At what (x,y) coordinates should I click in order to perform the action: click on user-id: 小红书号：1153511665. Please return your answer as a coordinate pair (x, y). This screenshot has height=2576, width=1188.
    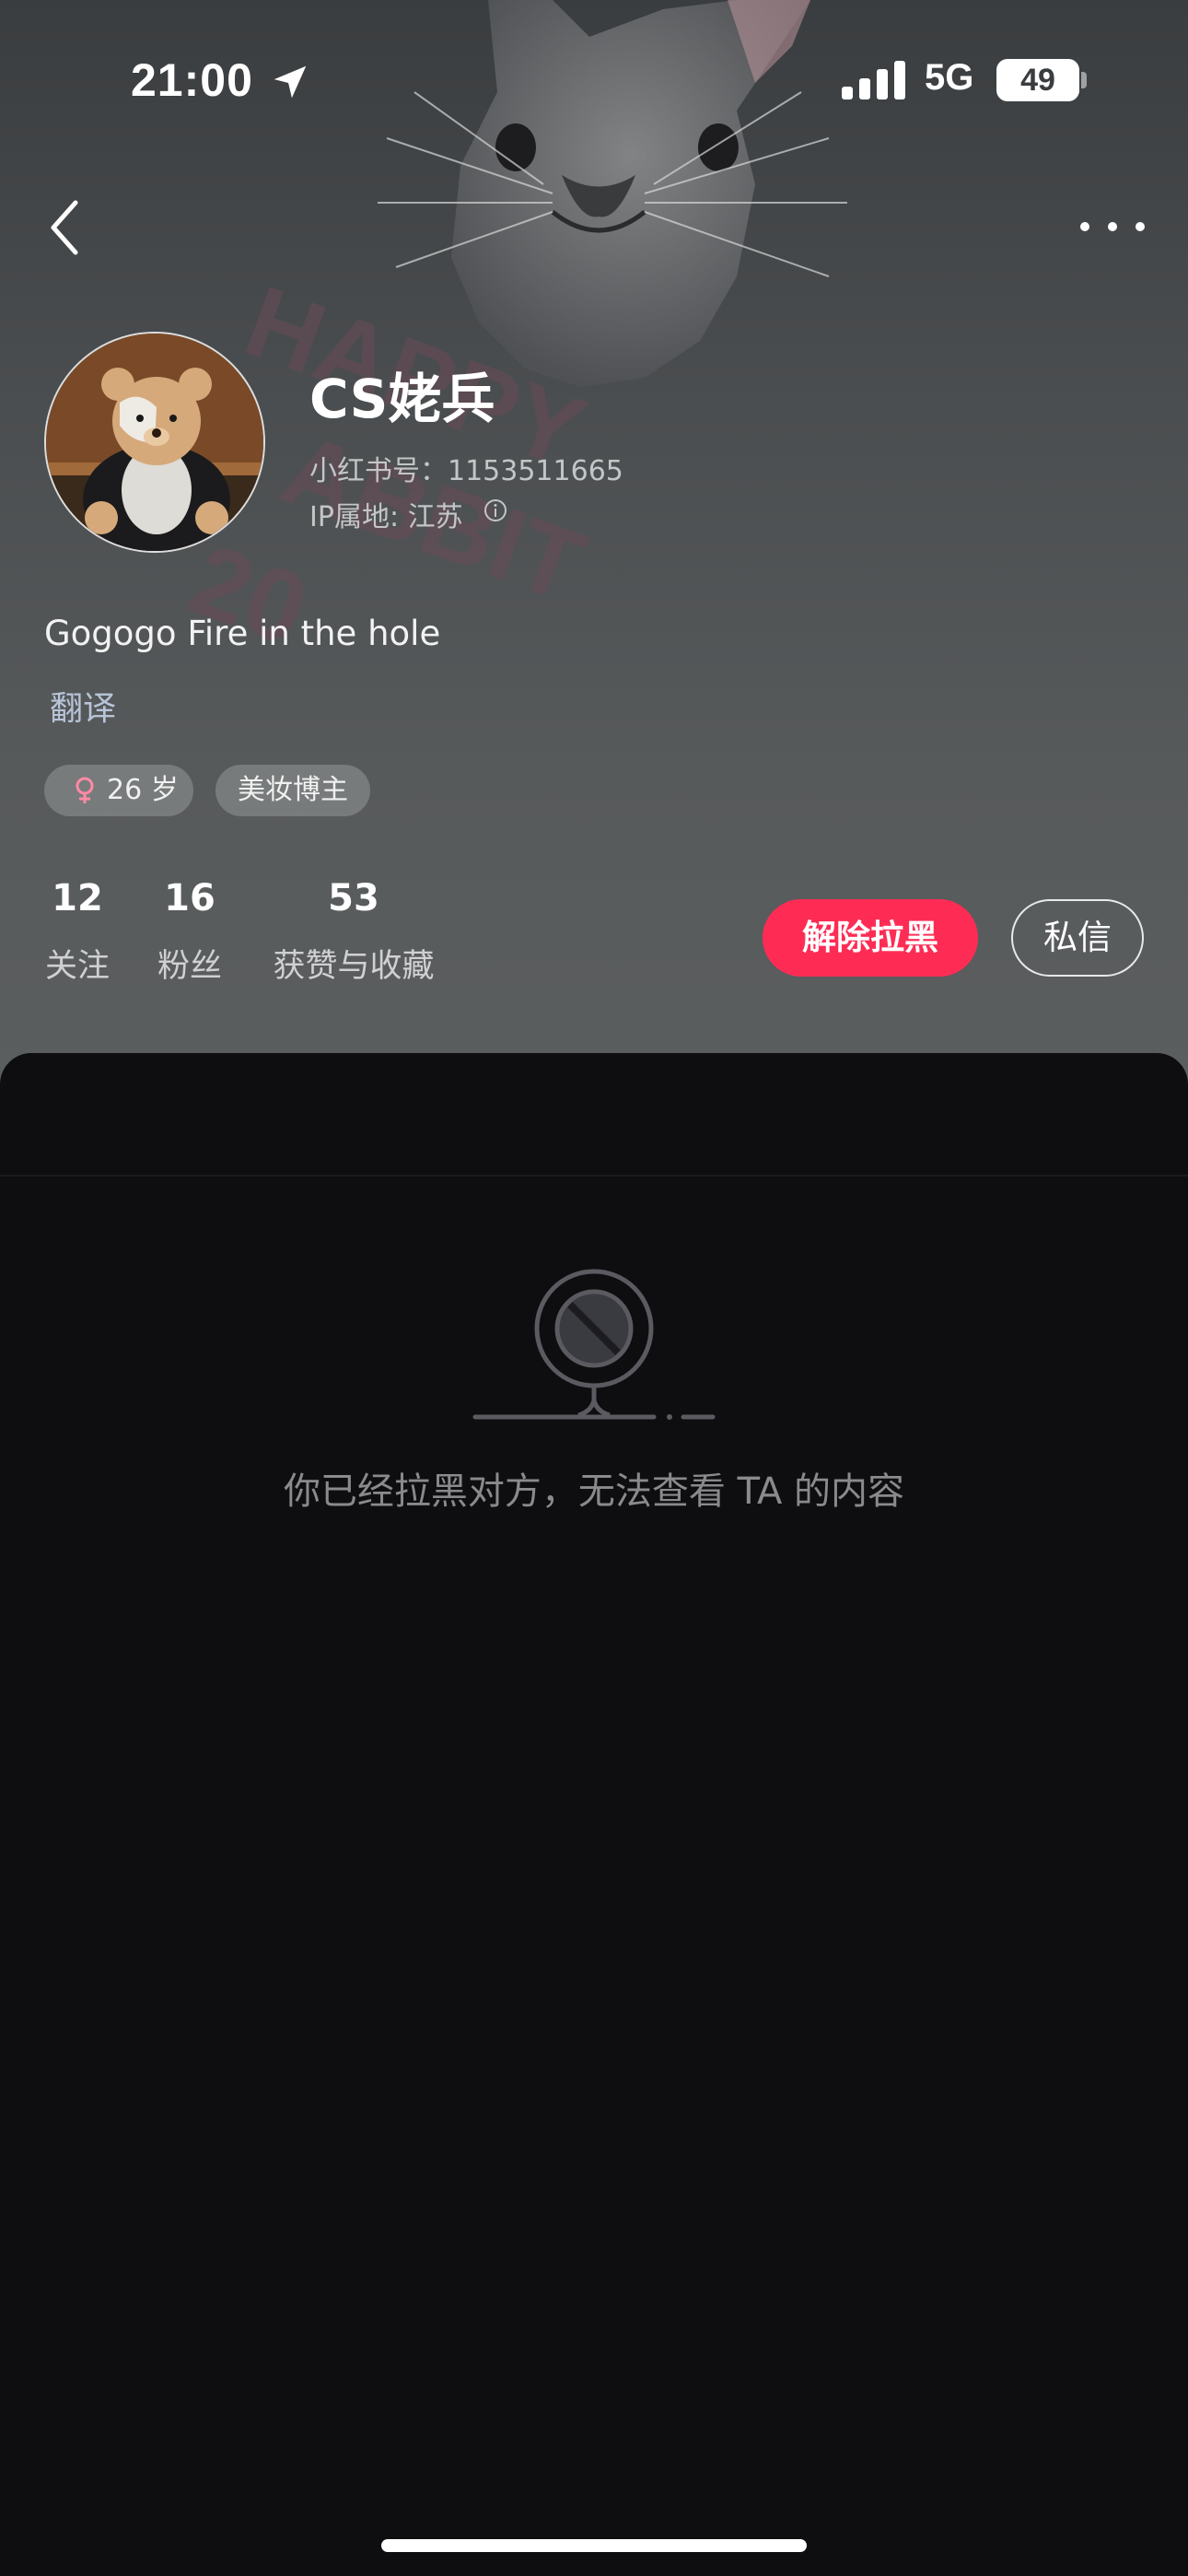
    Looking at the image, I should click on (466, 468).